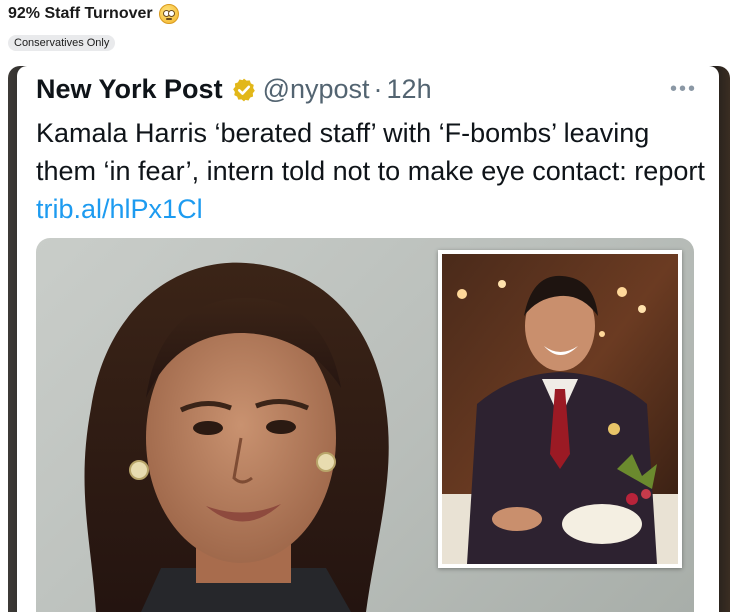  I want to click on tweet-timestamp: 12h, so click(409, 89).